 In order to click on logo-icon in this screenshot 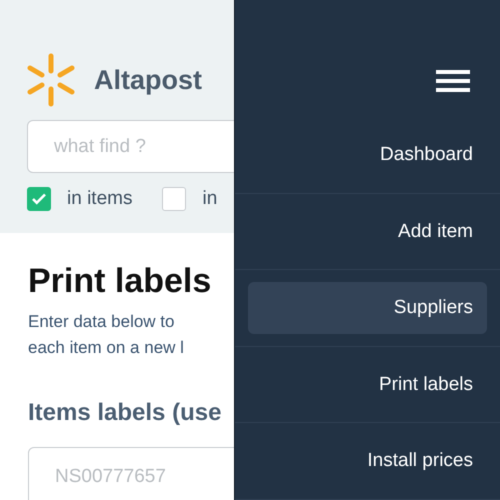, I will do `click(51, 80)`.